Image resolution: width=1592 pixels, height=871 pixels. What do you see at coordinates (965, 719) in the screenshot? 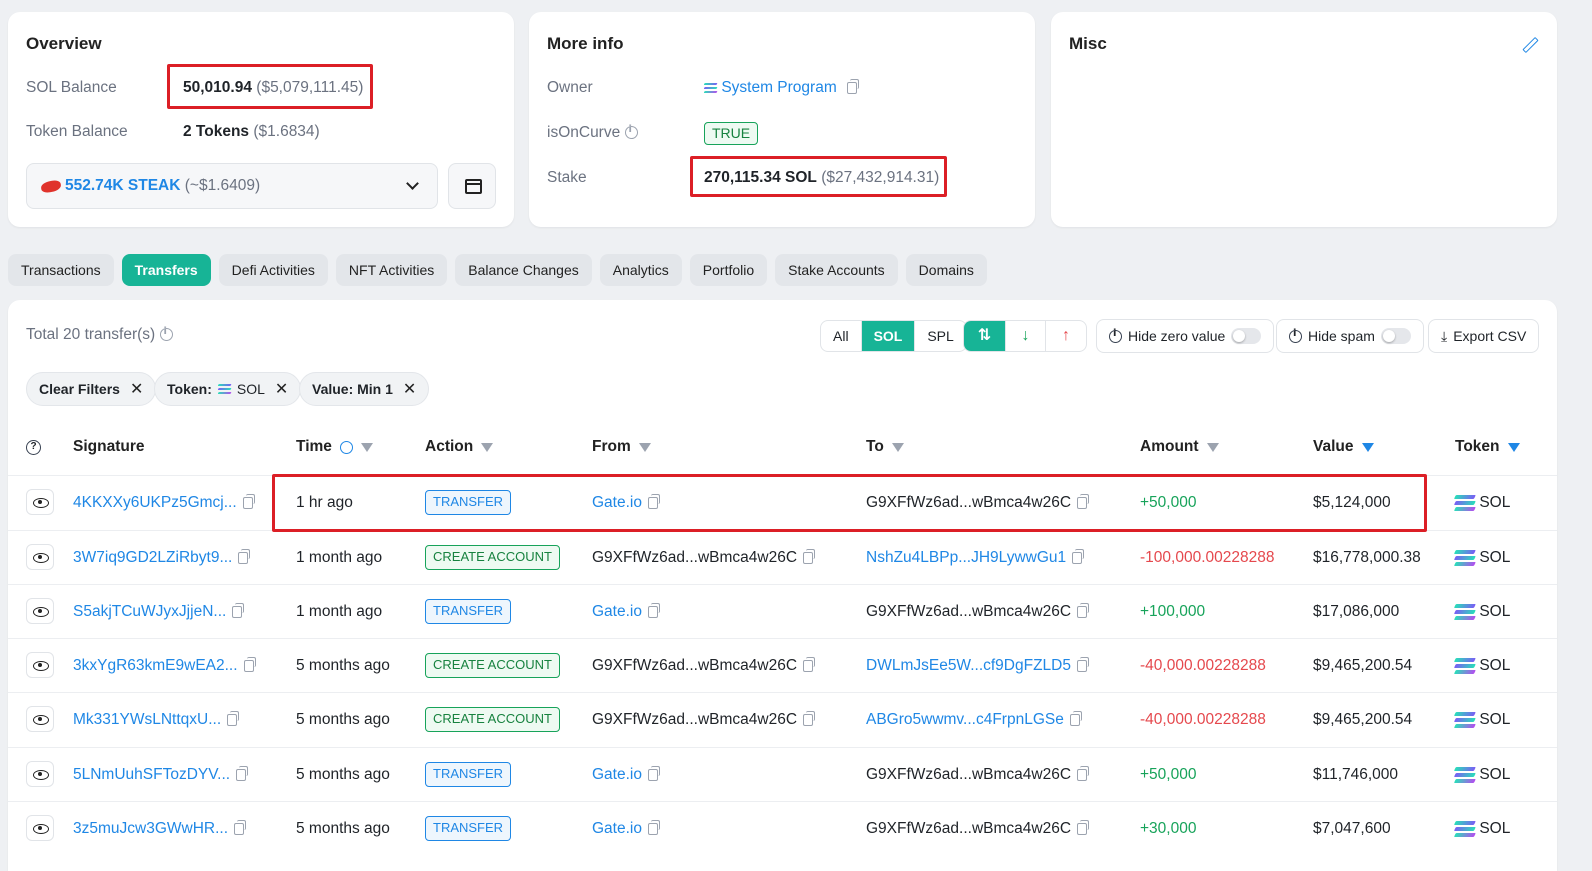
I see `to-text: ABGro5wwmv...c4FrpnLGSe` at bounding box center [965, 719].